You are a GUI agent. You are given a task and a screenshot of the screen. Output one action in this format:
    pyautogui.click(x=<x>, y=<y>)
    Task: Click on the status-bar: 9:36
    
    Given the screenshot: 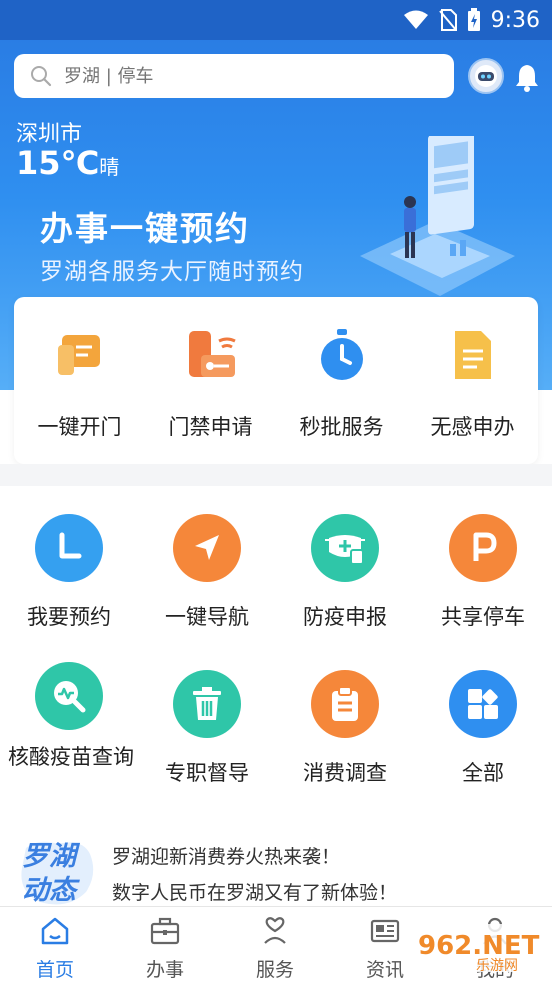 What is the action you would take?
    pyautogui.click(x=276, y=20)
    